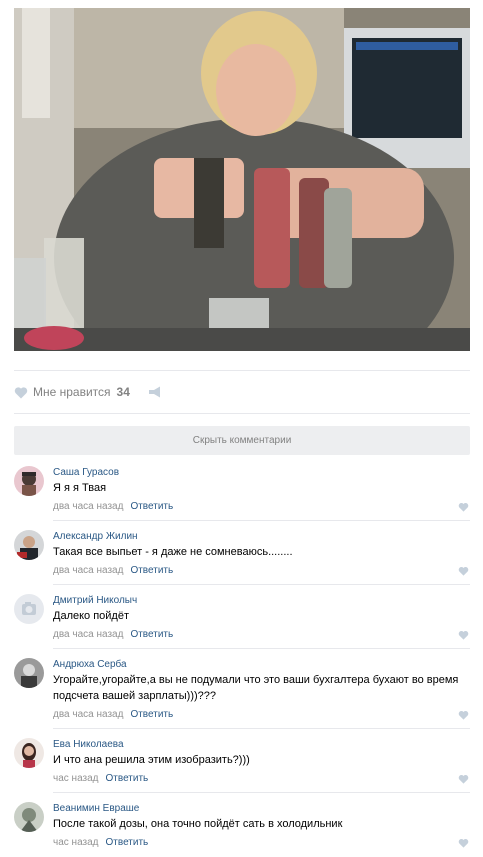 The width and height of the screenshot is (483, 857). Describe the element at coordinates (155, 392) in the screenshot. I see `share-icon` at that location.